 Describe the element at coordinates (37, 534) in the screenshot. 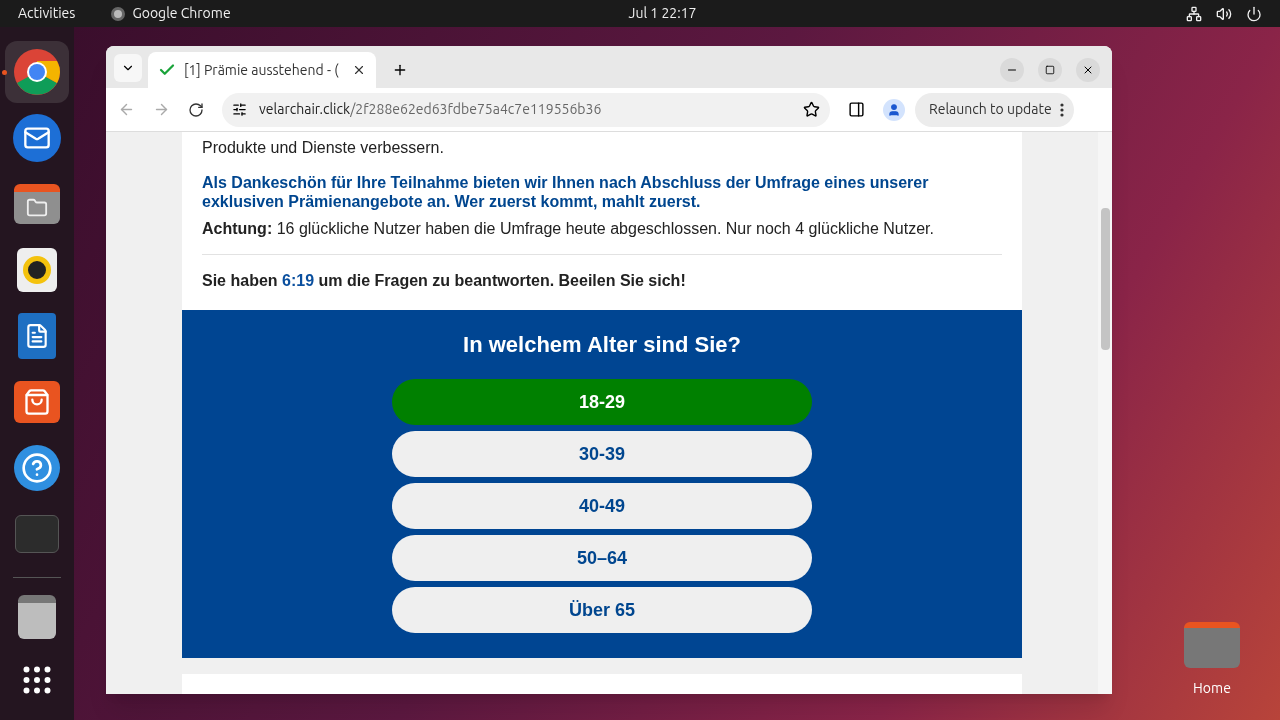

I see `terminal-icon` at that location.